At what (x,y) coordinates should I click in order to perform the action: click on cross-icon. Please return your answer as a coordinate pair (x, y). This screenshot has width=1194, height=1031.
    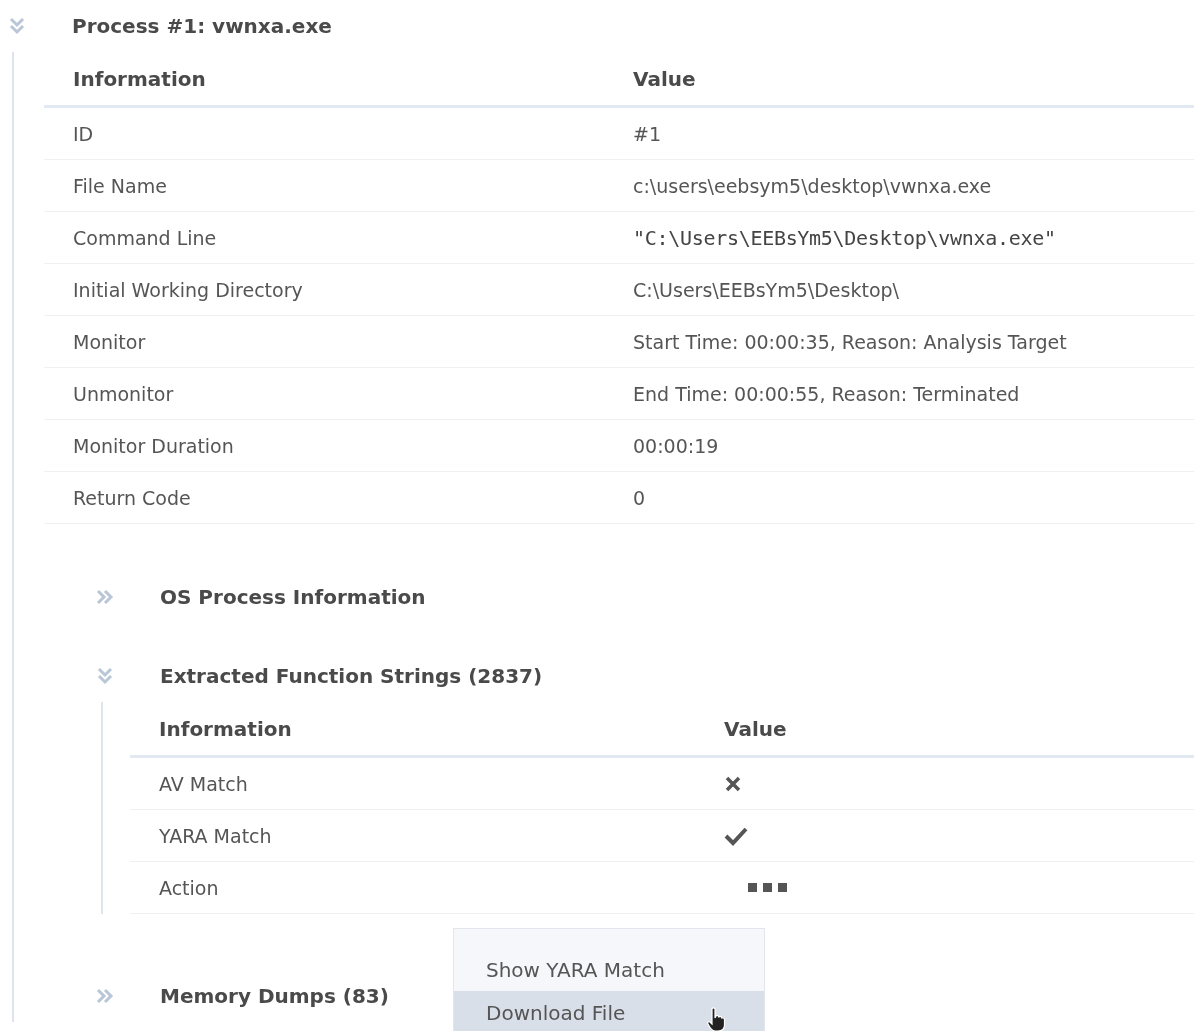
    Looking at the image, I should click on (733, 783).